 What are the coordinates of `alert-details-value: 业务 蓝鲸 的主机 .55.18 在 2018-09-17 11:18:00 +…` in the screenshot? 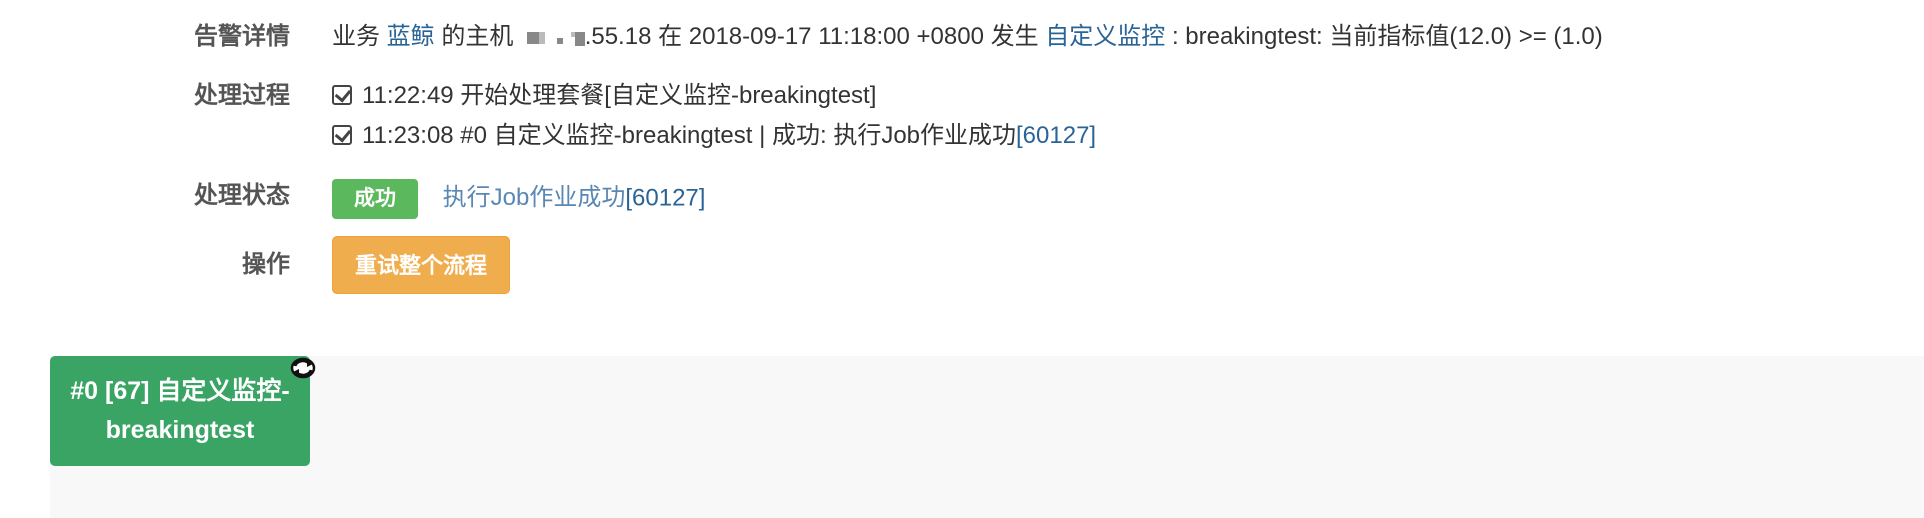 It's located at (967, 37).